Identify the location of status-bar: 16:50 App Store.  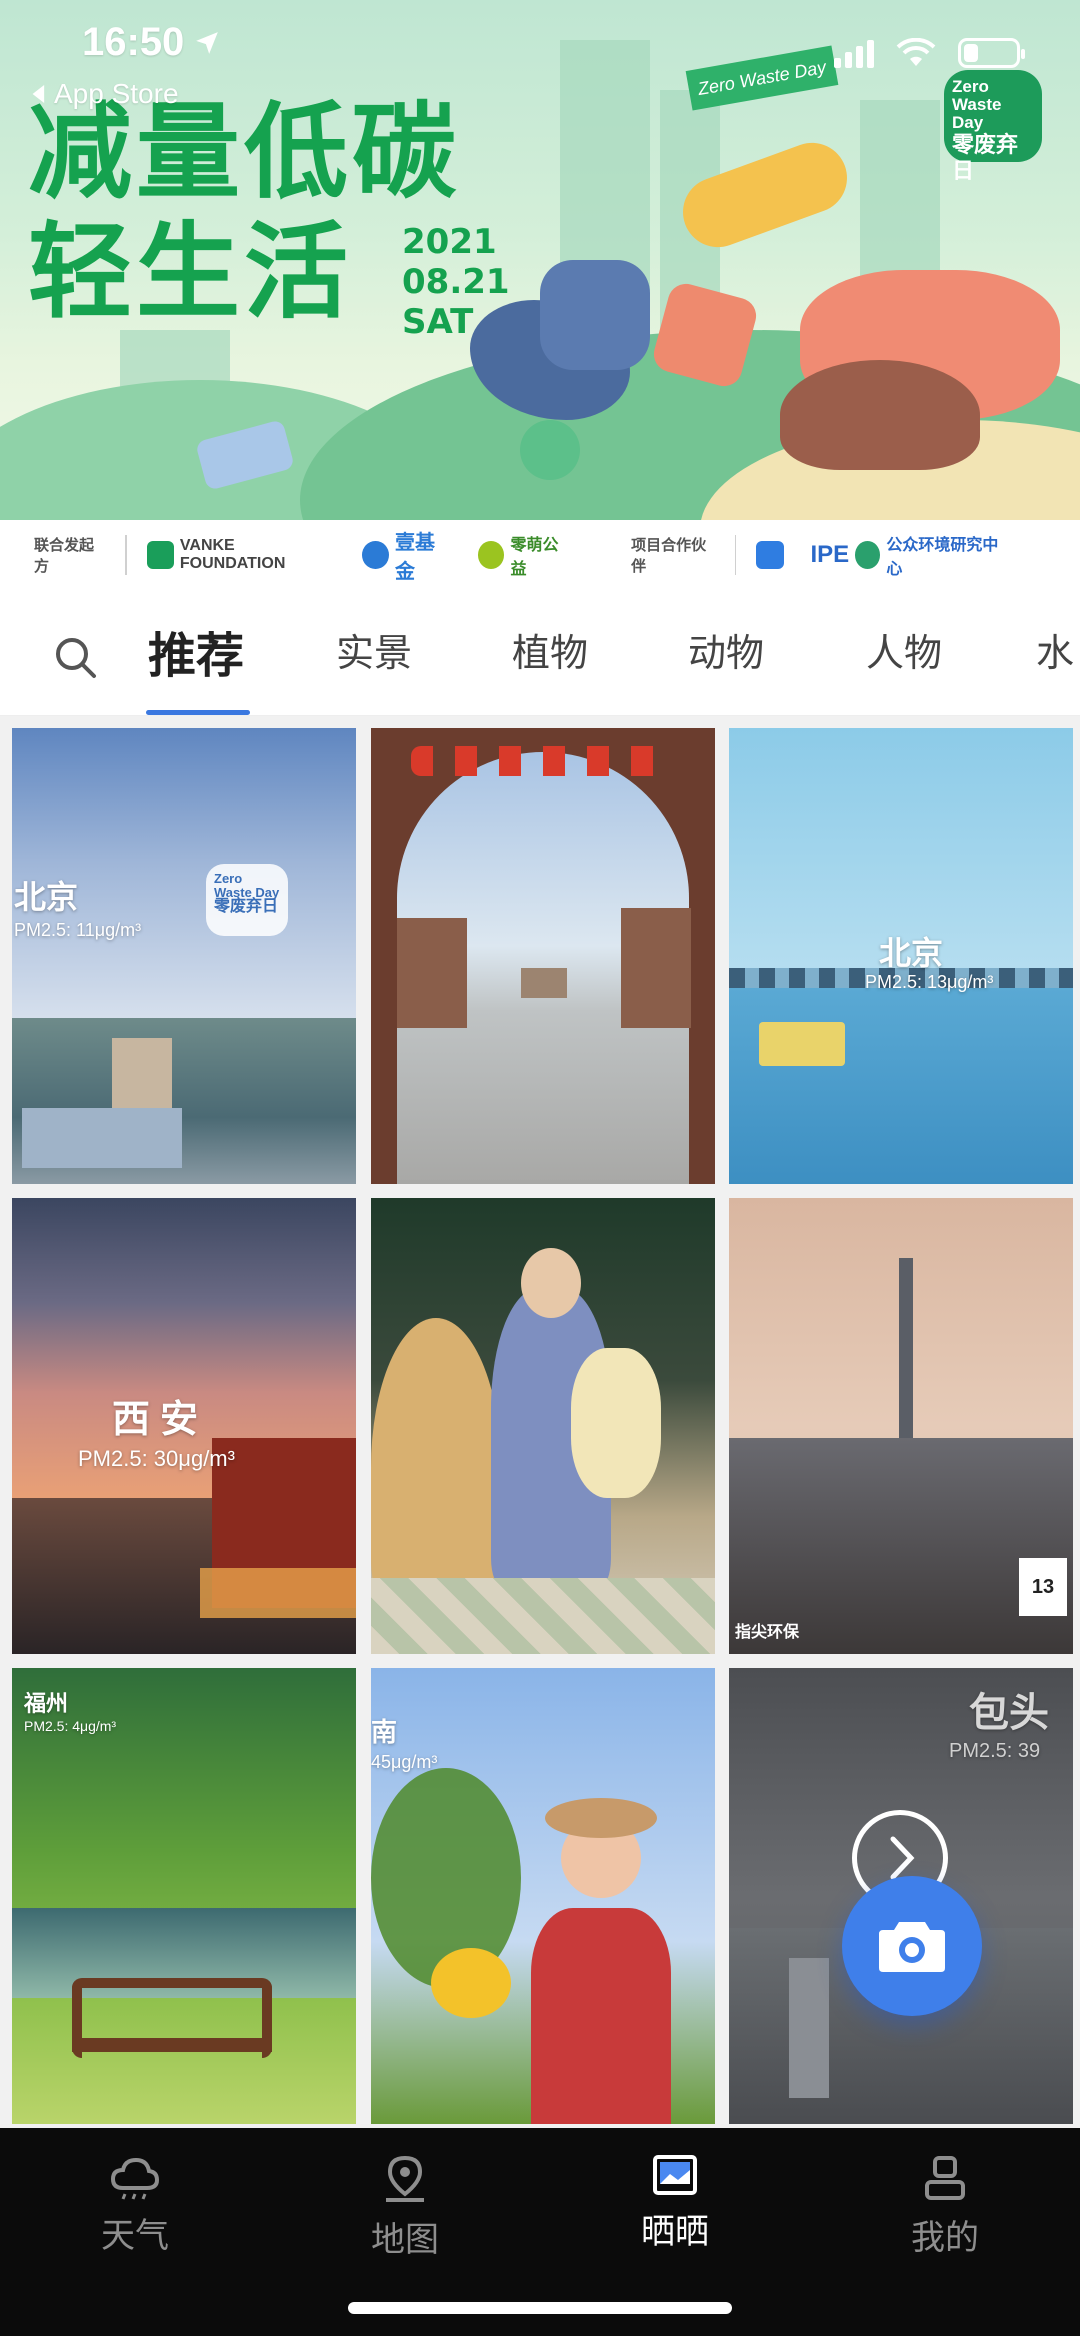
(540, 60).